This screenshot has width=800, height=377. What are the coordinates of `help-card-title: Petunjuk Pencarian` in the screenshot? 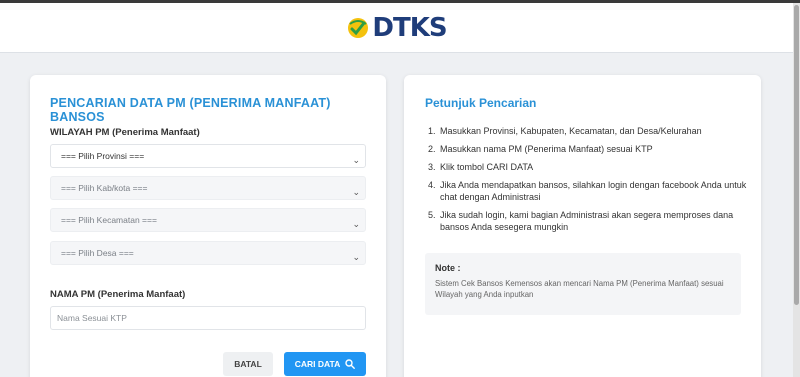 It's located at (481, 103).